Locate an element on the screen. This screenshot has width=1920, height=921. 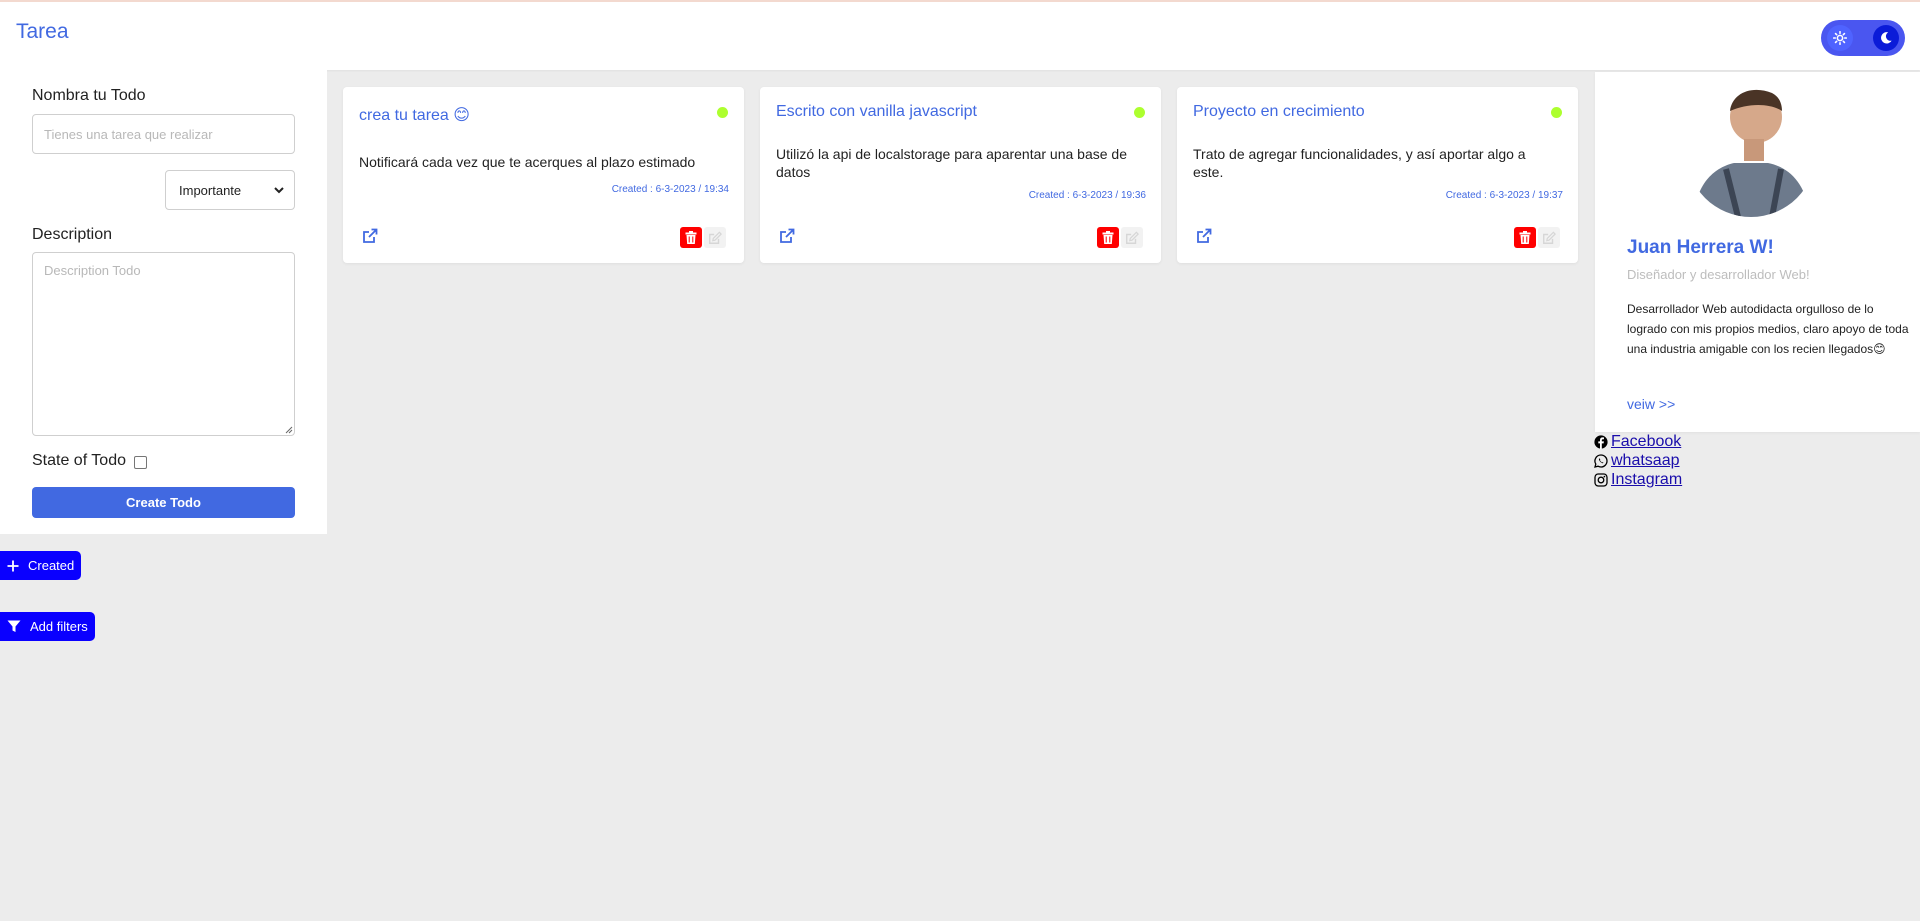
top-bar: Tarea is located at coordinates (960, 35).